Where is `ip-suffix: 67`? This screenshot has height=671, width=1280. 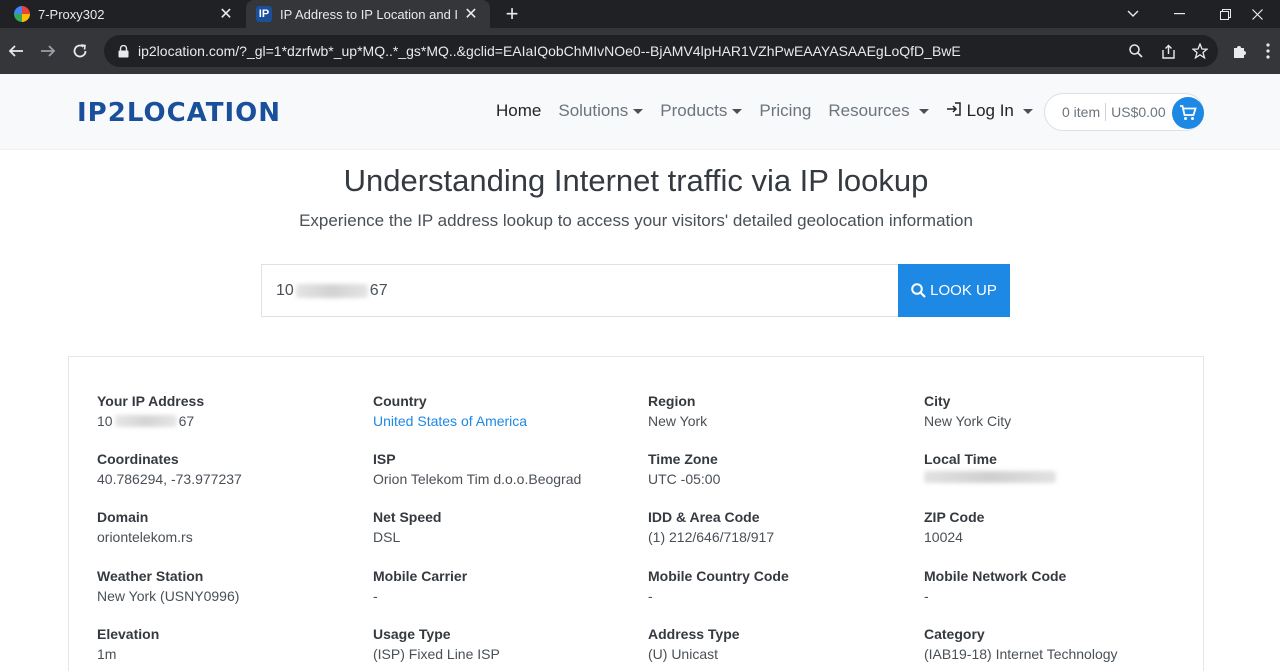
ip-suffix: 67 is located at coordinates (378, 290).